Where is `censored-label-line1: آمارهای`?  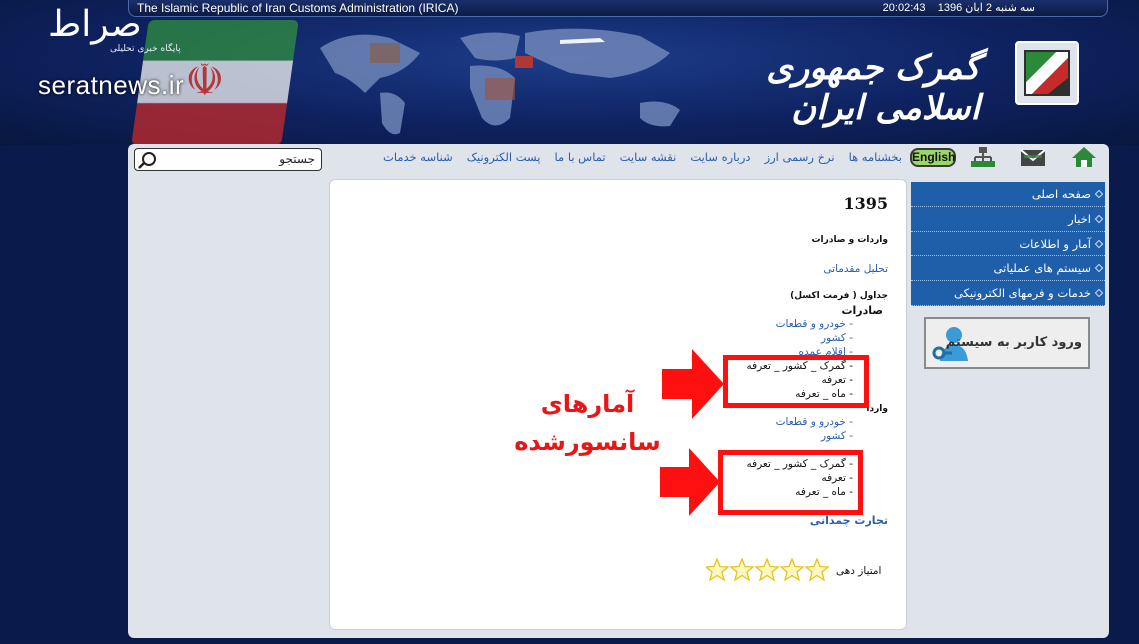
censored-label-line1: آمارهای is located at coordinates (587, 404).